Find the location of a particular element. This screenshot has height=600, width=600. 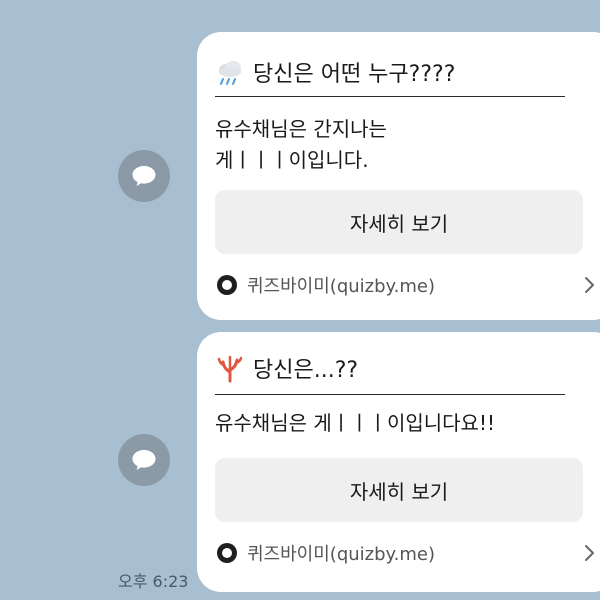

coral-icon is located at coordinates (230, 368).